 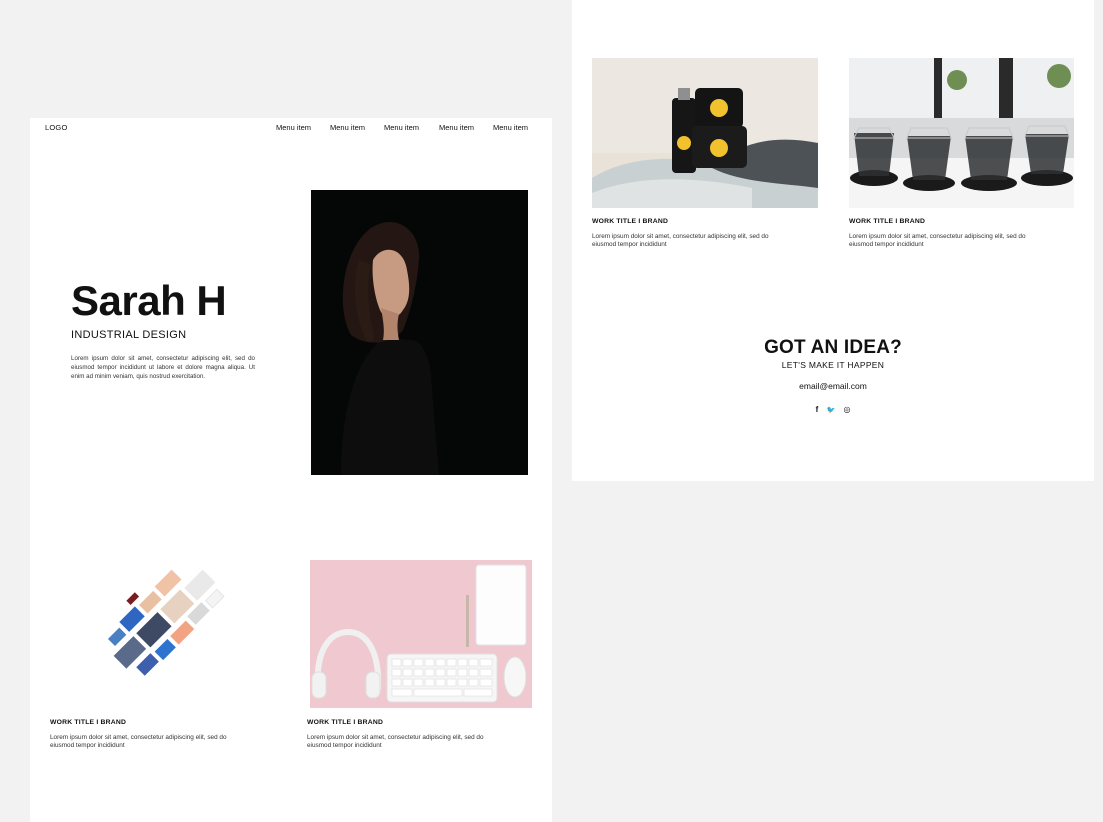 What do you see at coordinates (88, 722) in the screenshot?
I see `work-title-1: WORK TITLE I BRAND` at bounding box center [88, 722].